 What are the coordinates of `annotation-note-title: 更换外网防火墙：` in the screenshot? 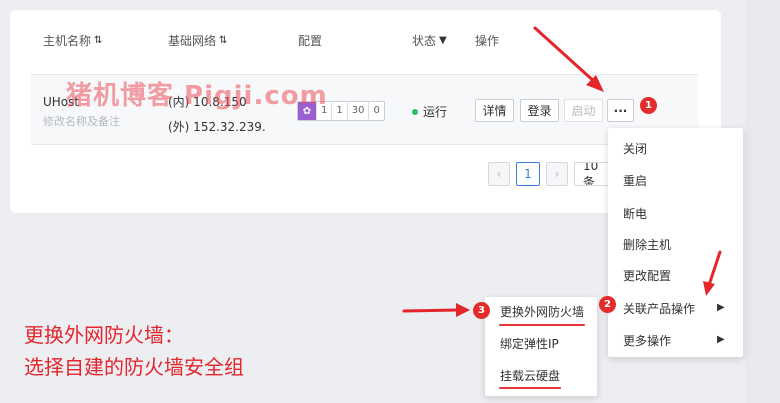 It's located at (104, 335).